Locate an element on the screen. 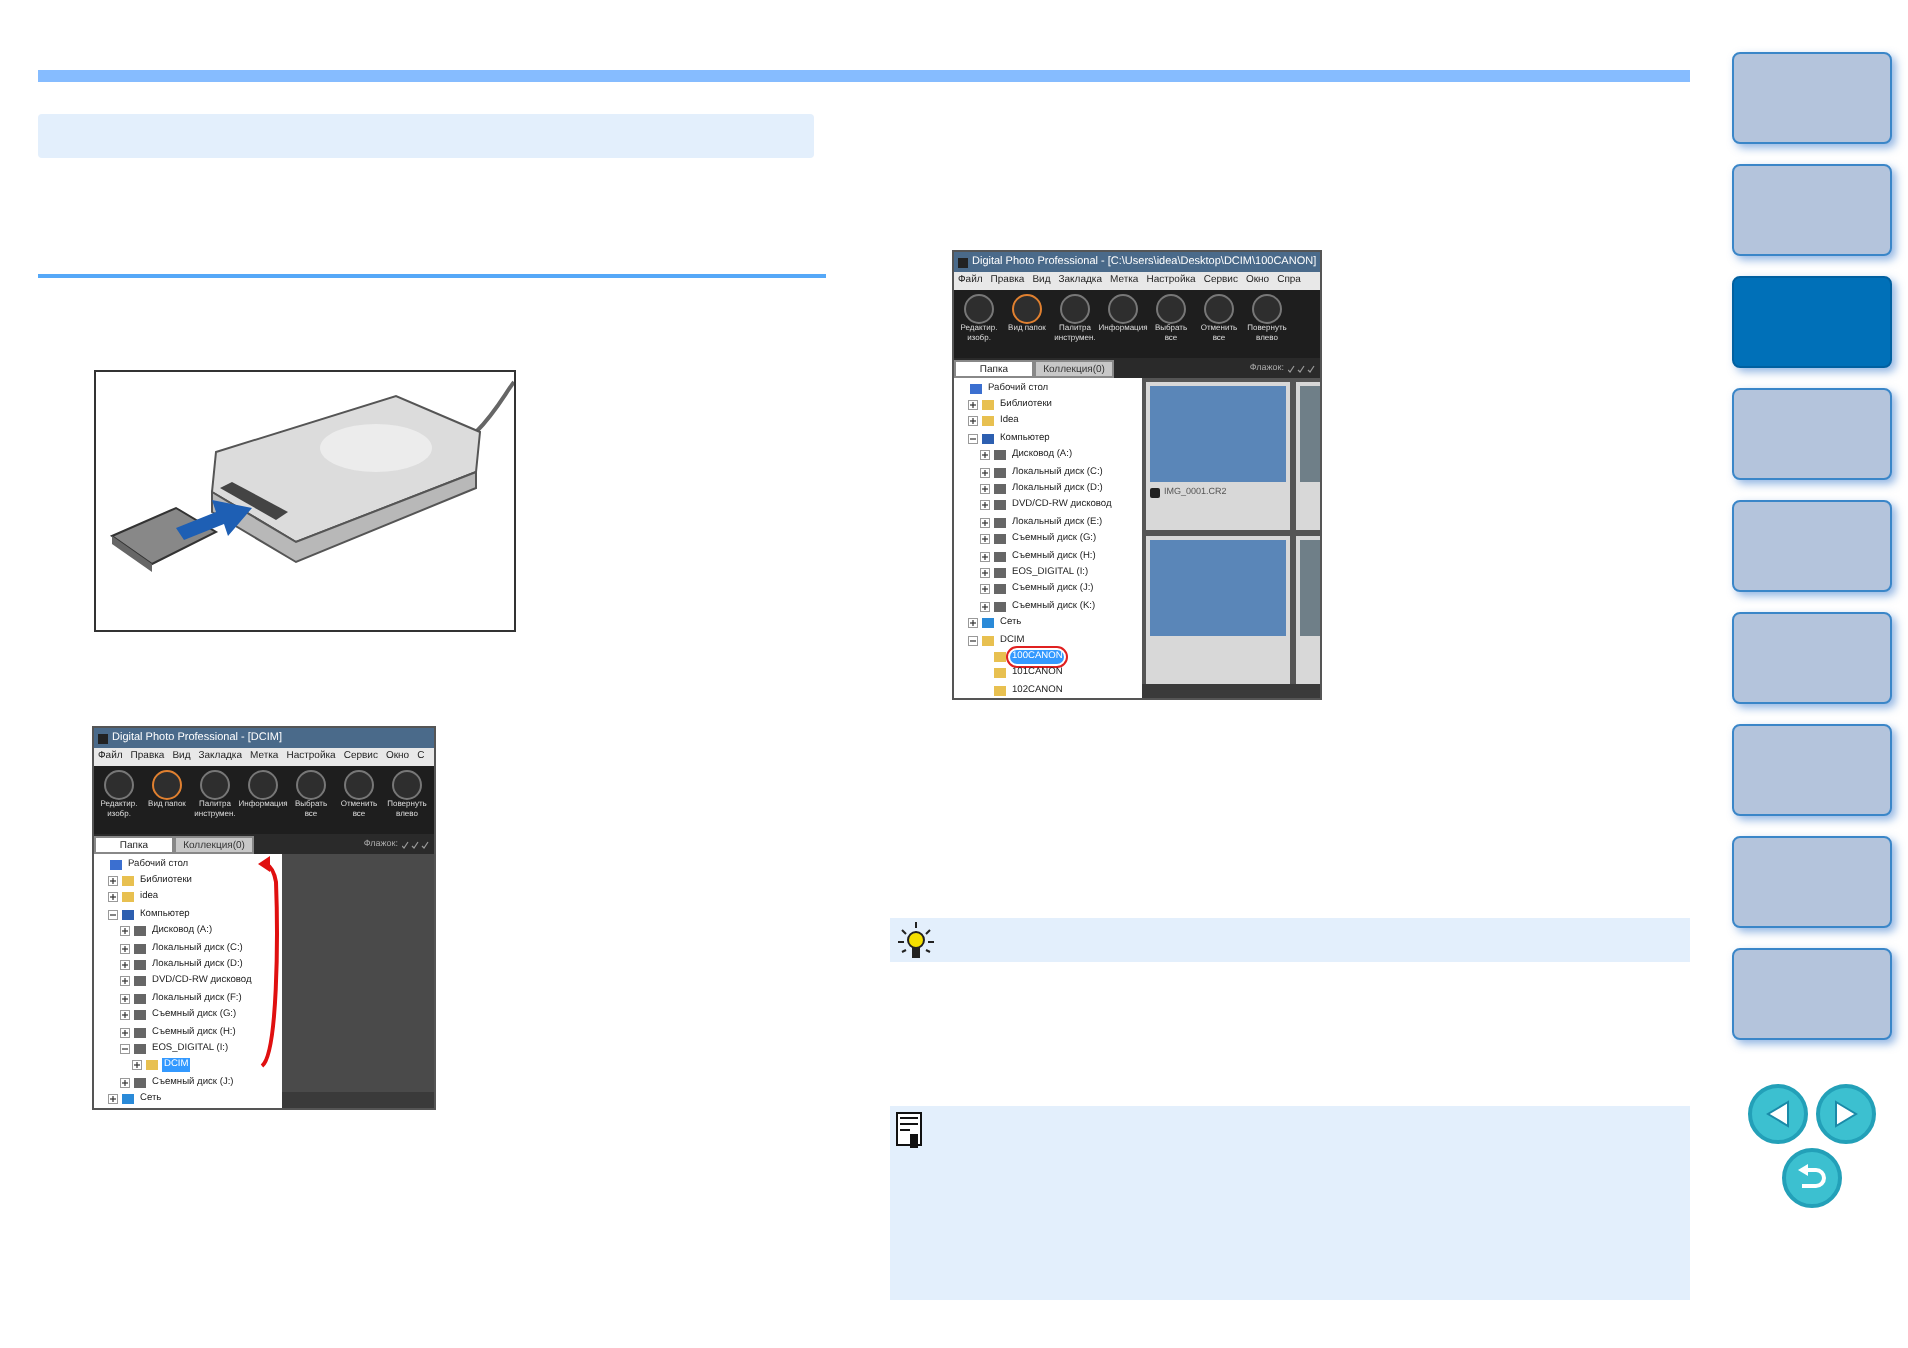 The image size is (1908, 1348). lightbulb-icon is located at coordinates (916, 940).